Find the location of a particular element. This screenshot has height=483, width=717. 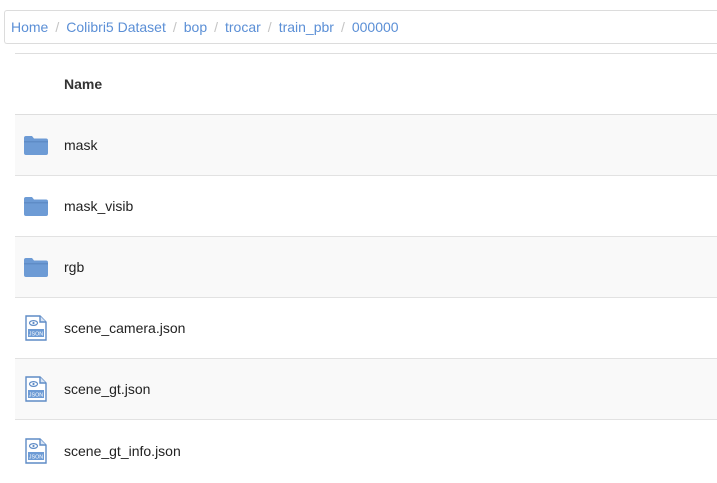

breadcrumb-bop: bop is located at coordinates (195, 27).